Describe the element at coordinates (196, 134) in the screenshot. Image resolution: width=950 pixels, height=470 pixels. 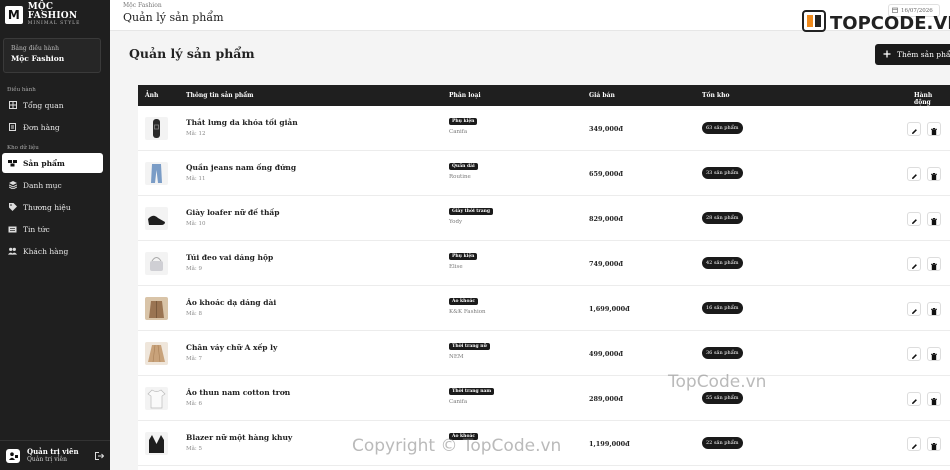
I see `product-code: Mã: 12` at that location.